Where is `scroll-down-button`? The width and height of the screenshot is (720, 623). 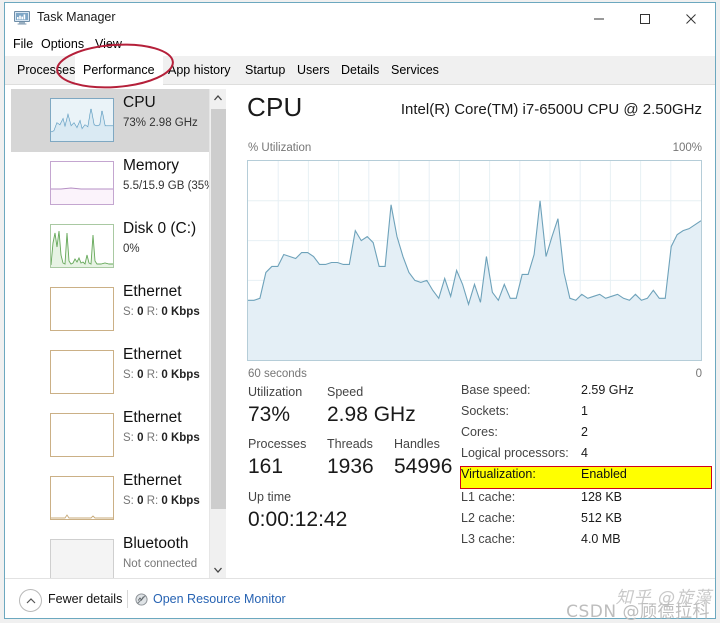
scroll-down-button is located at coordinates (218, 569).